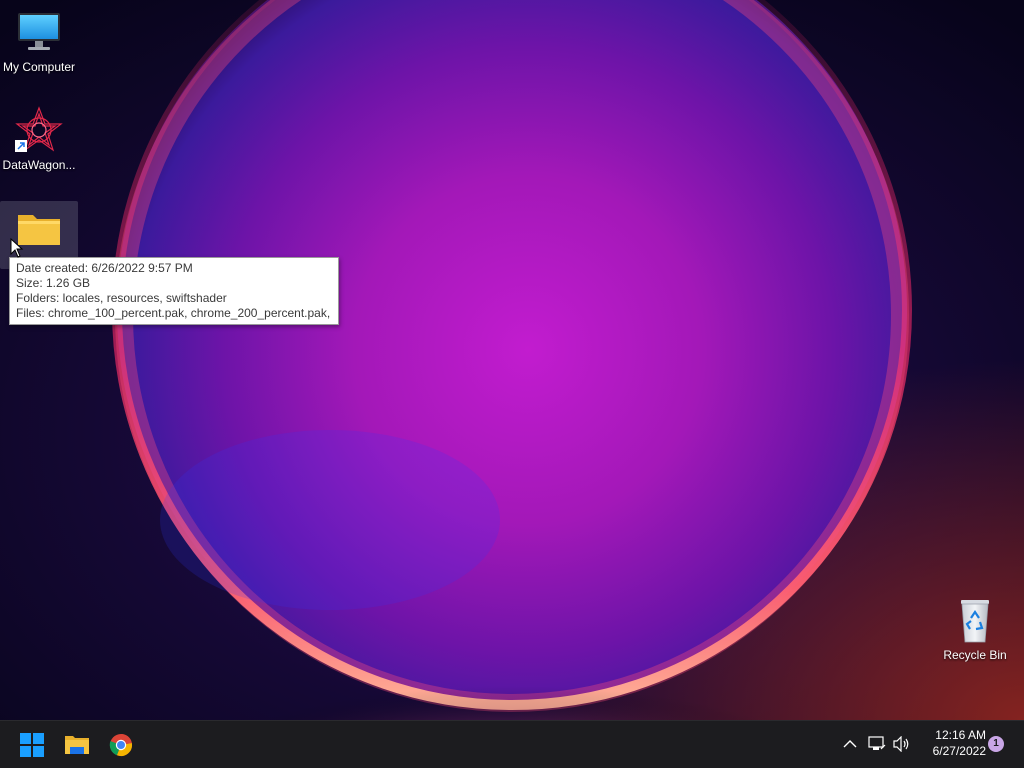  What do you see at coordinates (975, 621) in the screenshot?
I see `recycle-bin-icon` at bounding box center [975, 621].